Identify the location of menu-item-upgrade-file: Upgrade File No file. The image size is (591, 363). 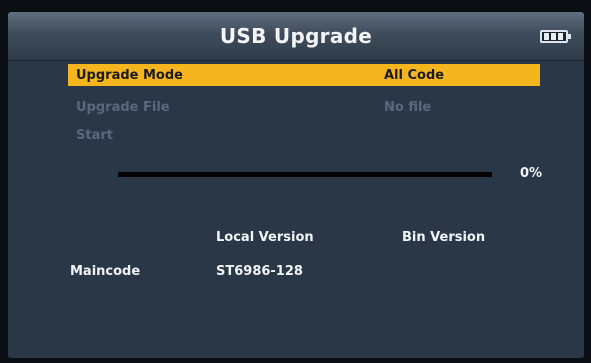
(304, 107).